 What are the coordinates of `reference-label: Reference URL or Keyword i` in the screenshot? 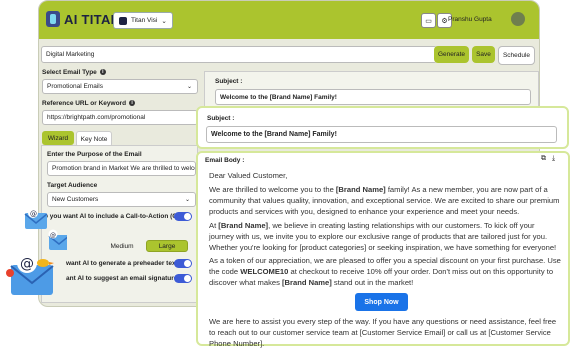 It's located at (89, 103).